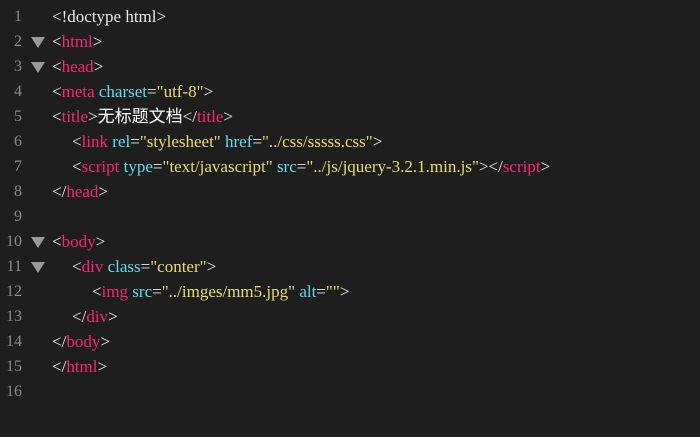  I want to click on tag-token: script, so click(521, 166).